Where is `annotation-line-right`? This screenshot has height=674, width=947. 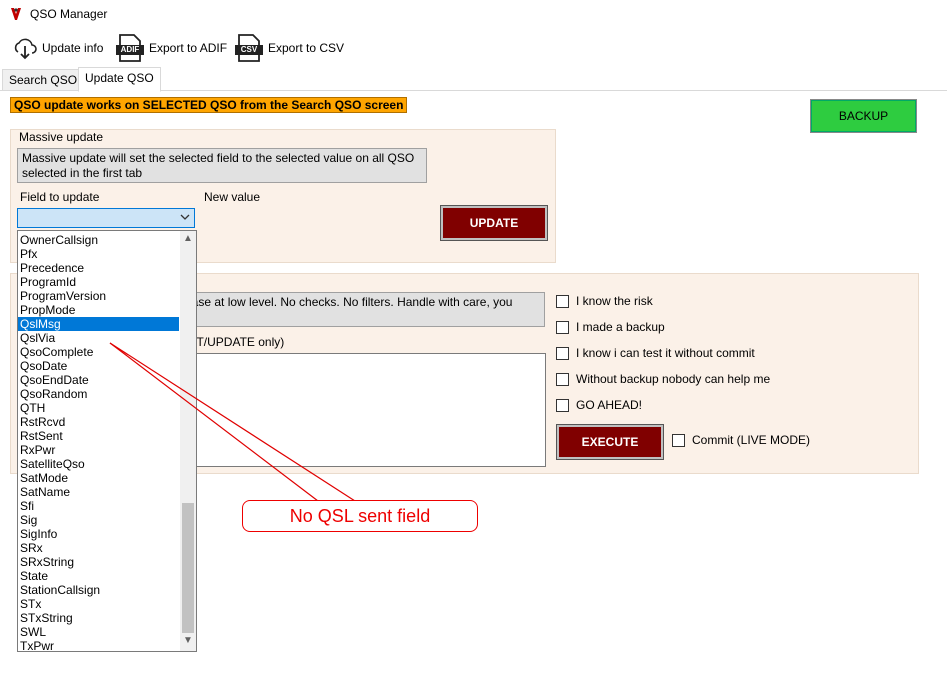 annotation-line-right is located at coordinates (232, 422).